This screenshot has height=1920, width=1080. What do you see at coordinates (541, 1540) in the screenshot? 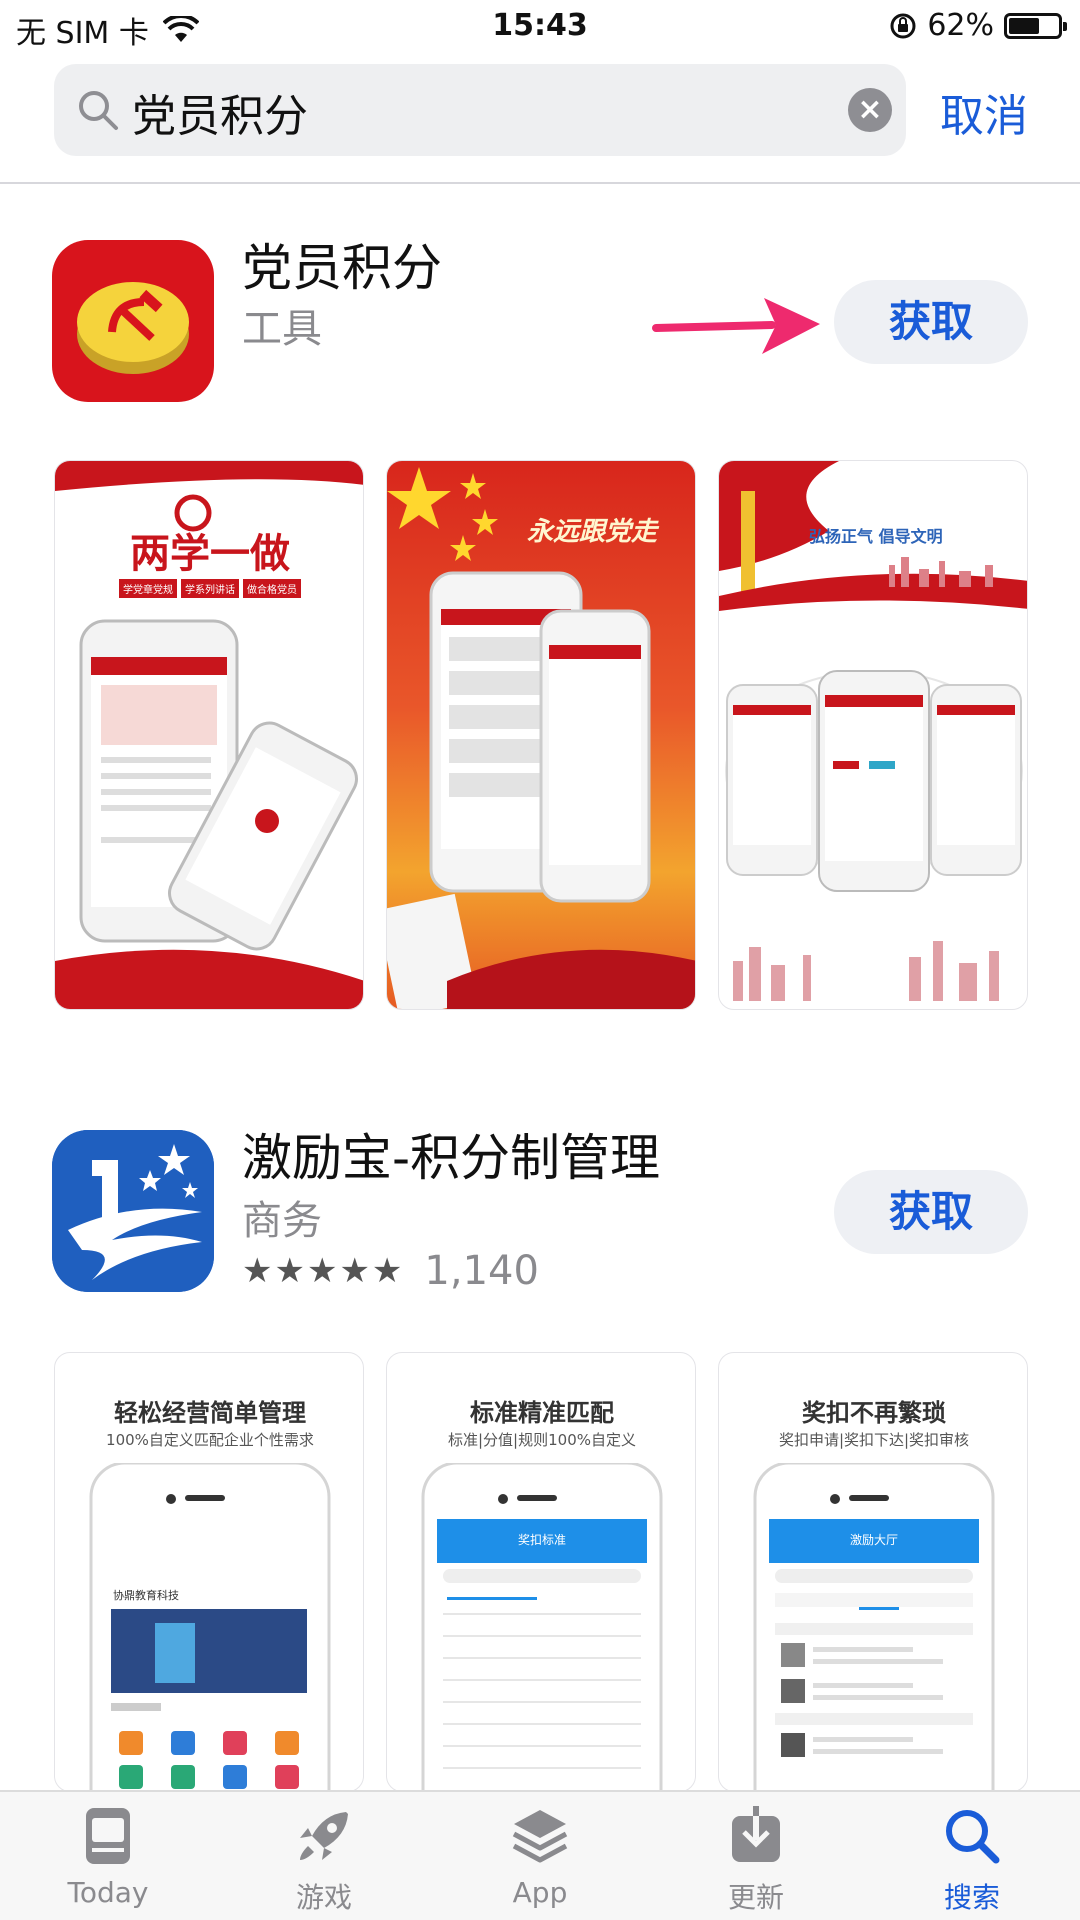
I see `mock-screen-title: 奖扣标准` at bounding box center [541, 1540].